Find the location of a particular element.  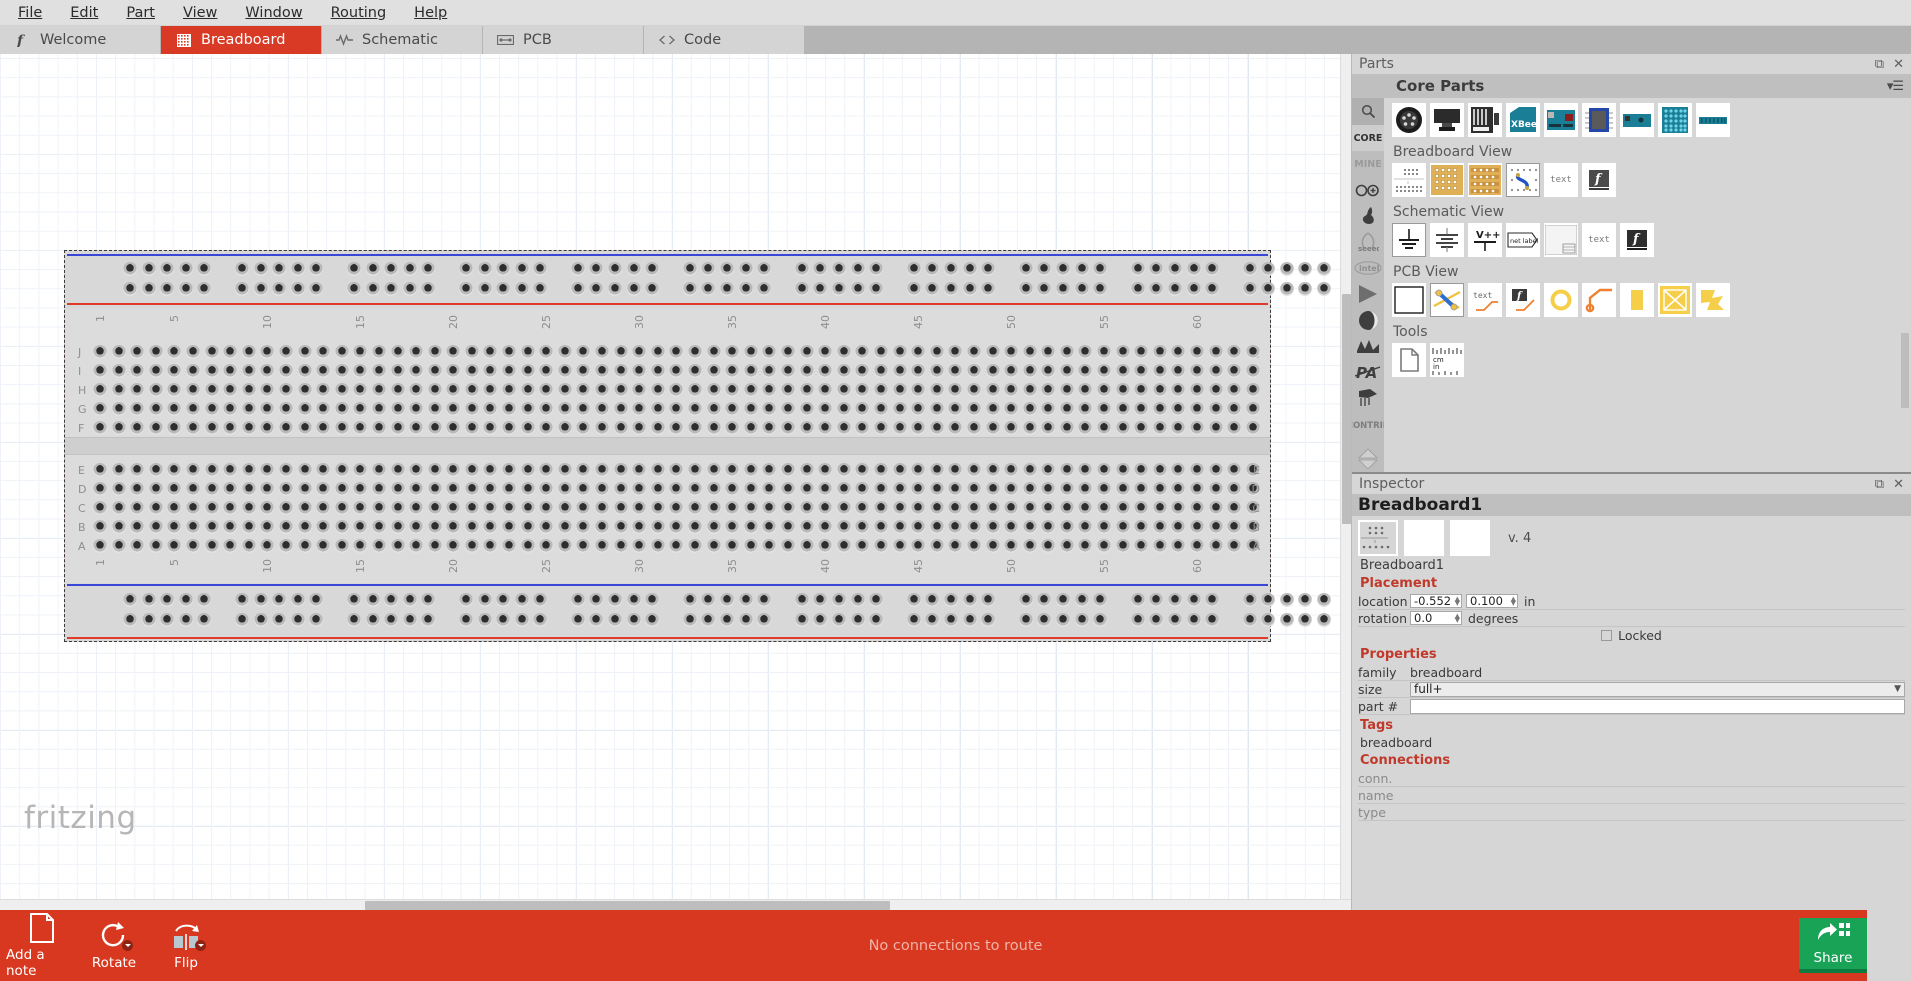

seeed-icon: seeed is located at coordinates (1368, 242).